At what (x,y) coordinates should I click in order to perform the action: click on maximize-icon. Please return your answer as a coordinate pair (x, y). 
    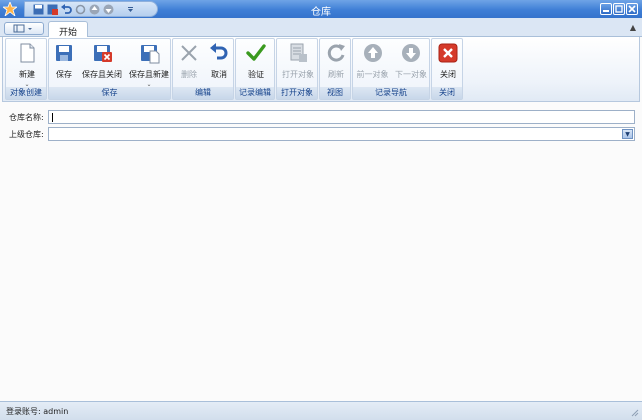
    Looking at the image, I should click on (619, 9).